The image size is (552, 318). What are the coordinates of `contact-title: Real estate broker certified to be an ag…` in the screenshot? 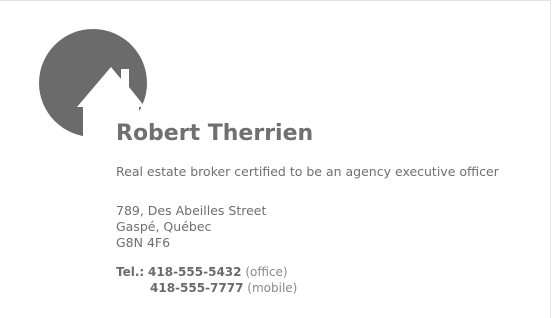 It's located at (307, 171).